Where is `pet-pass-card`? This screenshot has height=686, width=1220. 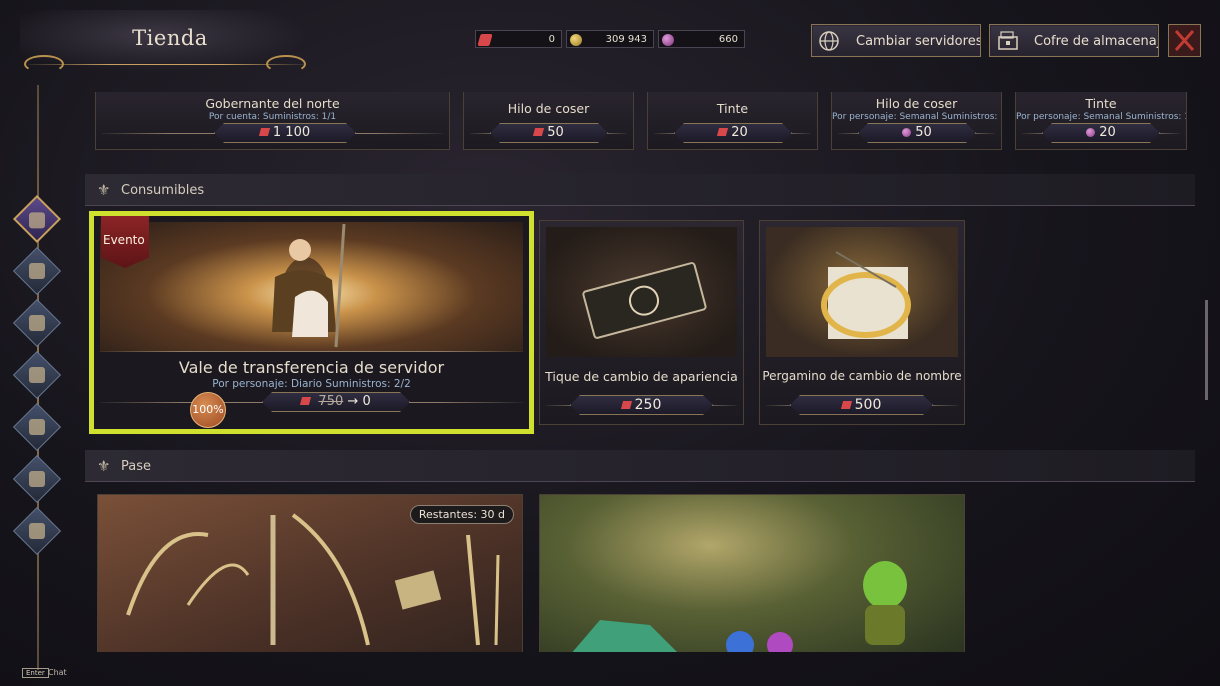
pet-pass-card is located at coordinates (752, 573).